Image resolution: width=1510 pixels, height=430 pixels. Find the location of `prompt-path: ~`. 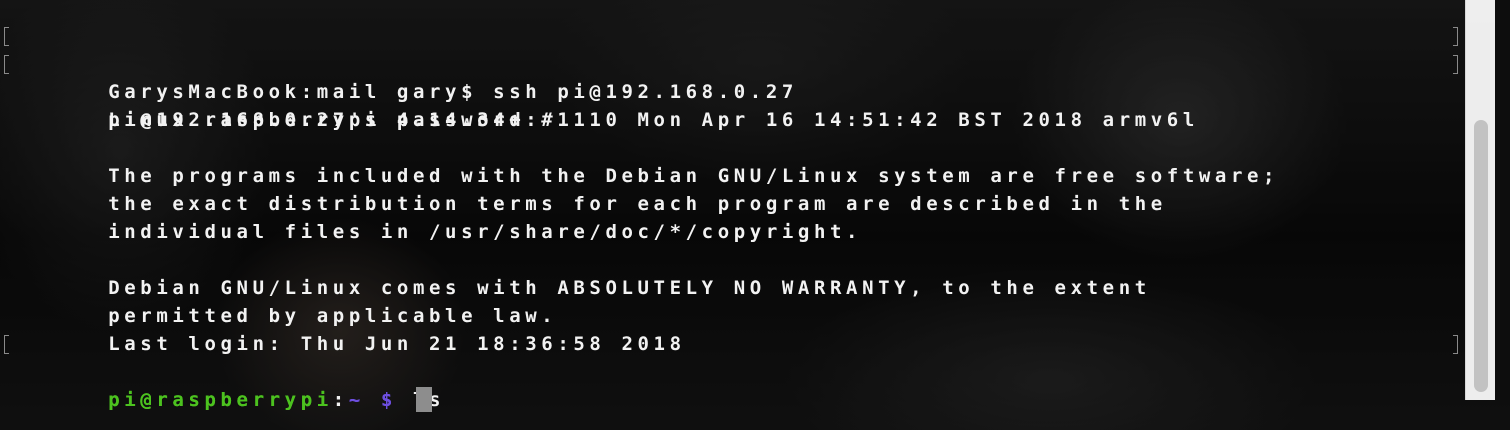

prompt-path: ~ is located at coordinates (356, 400).